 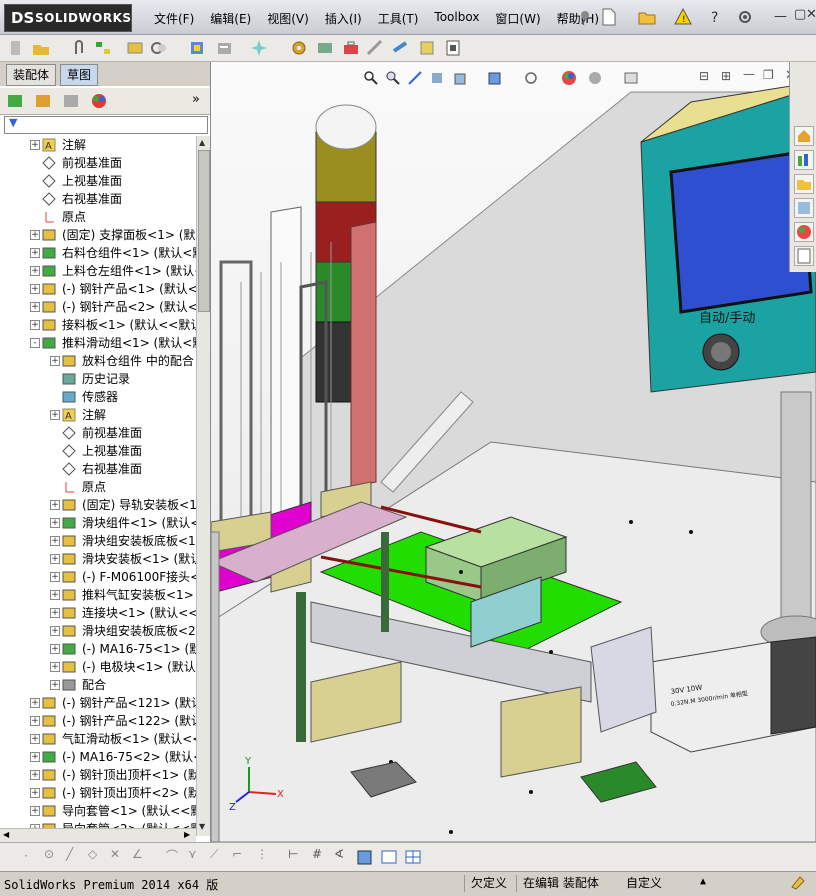 I want to click on section-view-icon, so click(x=437, y=78).